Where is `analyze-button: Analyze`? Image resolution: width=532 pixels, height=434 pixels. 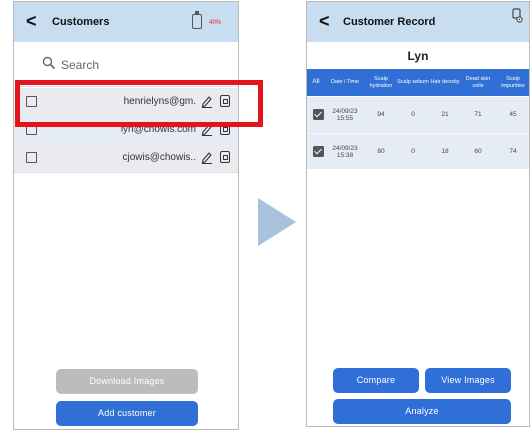
analyze-button: Analyze is located at coordinates (422, 411).